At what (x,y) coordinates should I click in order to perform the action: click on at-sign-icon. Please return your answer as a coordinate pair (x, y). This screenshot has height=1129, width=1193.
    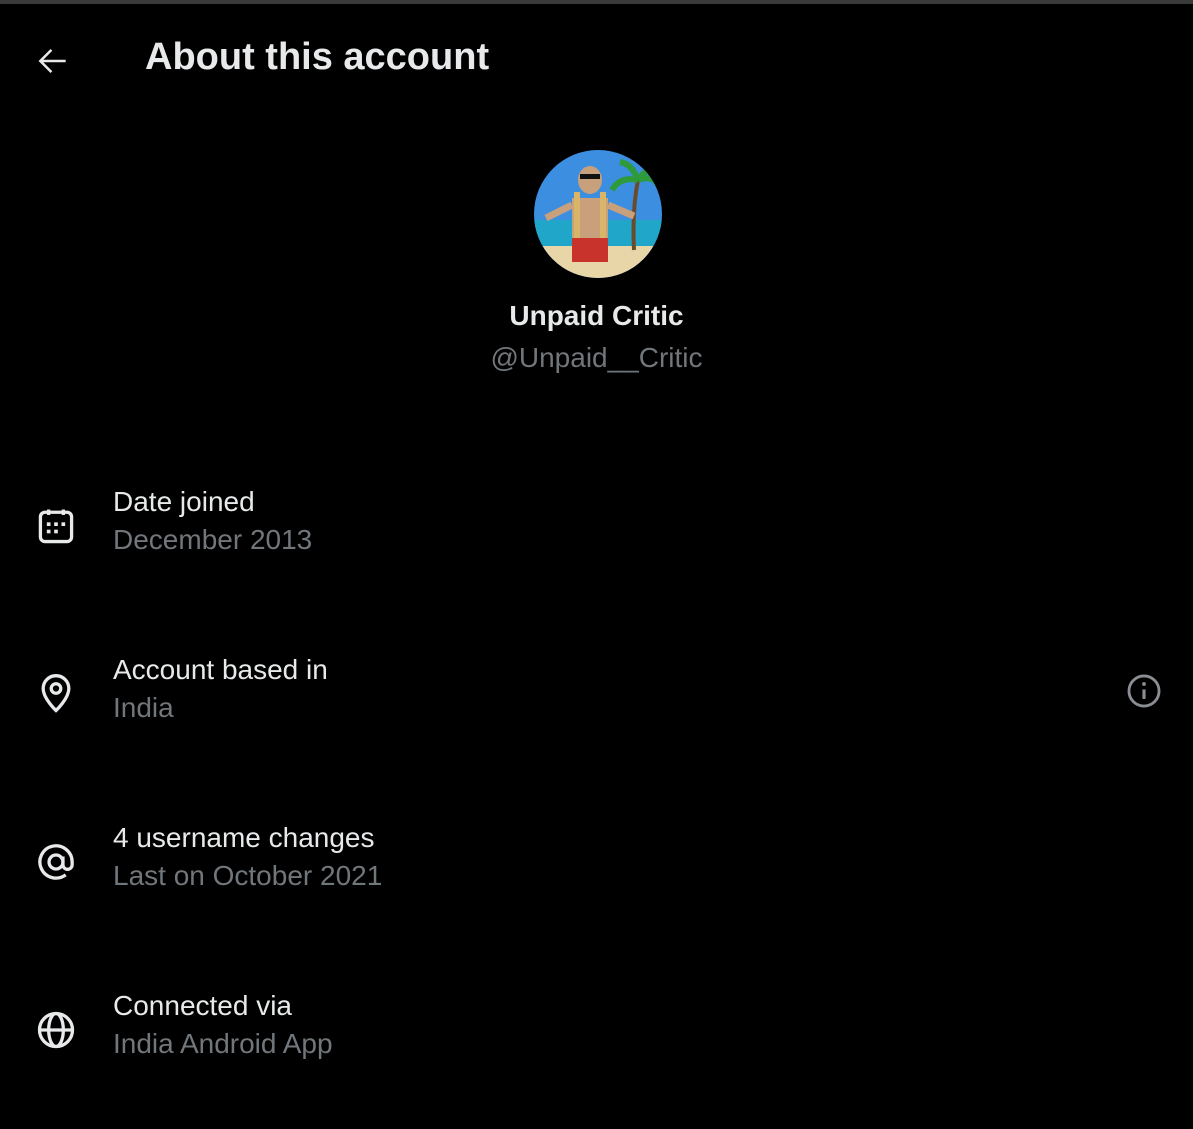
    Looking at the image, I should click on (56, 862).